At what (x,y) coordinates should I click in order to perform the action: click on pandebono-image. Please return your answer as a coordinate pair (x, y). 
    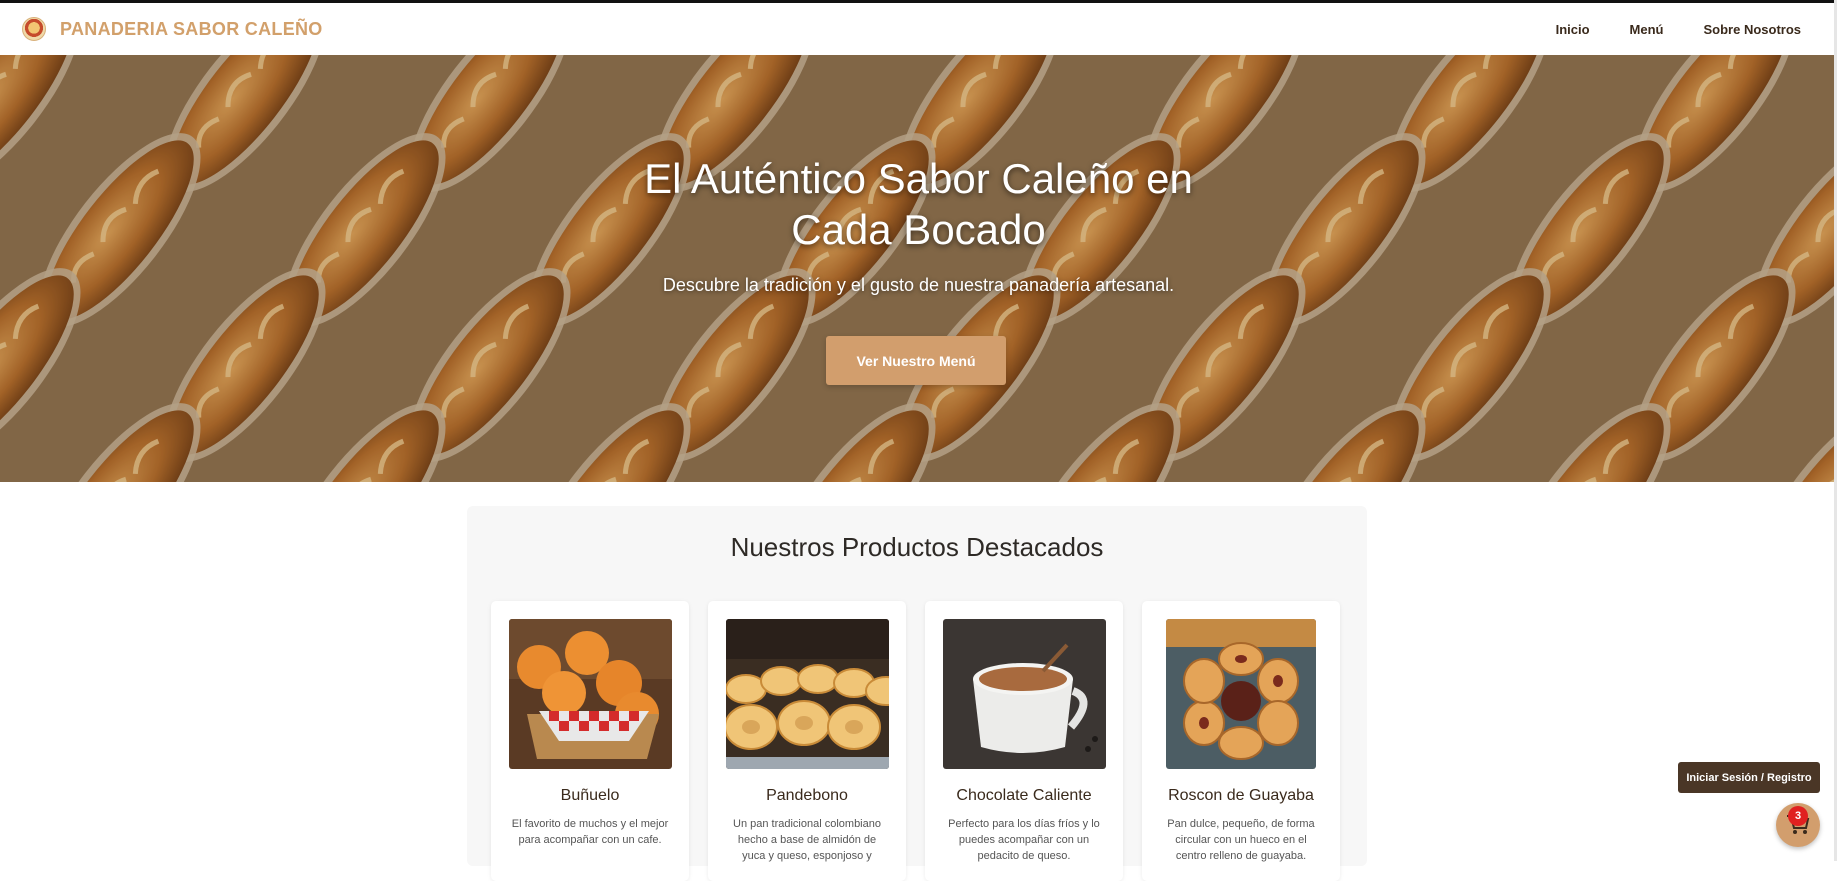
    Looking at the image, I should click on (807, 694).